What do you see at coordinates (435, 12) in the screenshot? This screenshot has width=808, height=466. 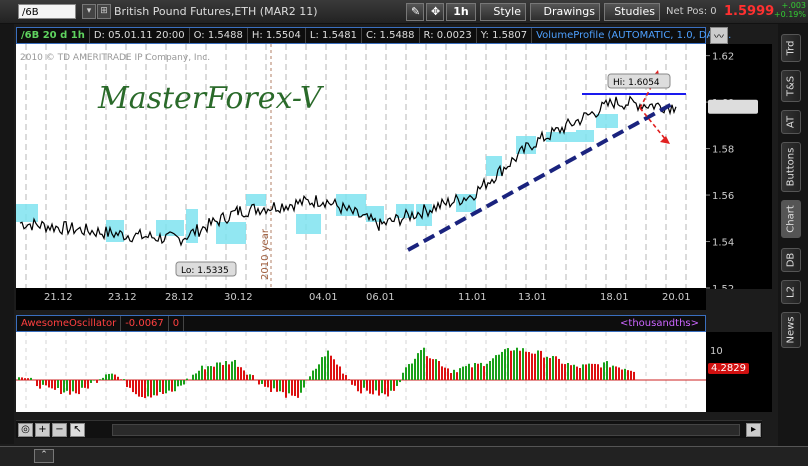 I see `crosshair-tool-button: ✥` at bounding box center [435, 12].